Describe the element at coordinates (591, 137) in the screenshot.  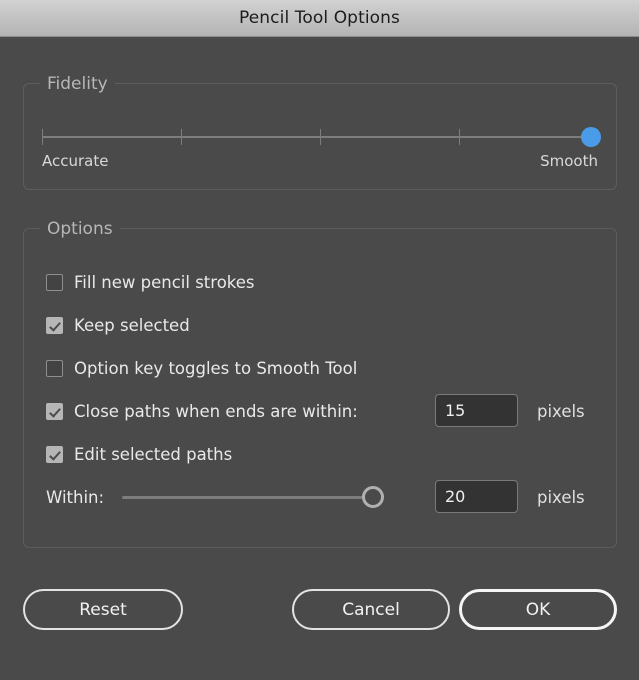
I see `fidelity-slider-handle` at that location.